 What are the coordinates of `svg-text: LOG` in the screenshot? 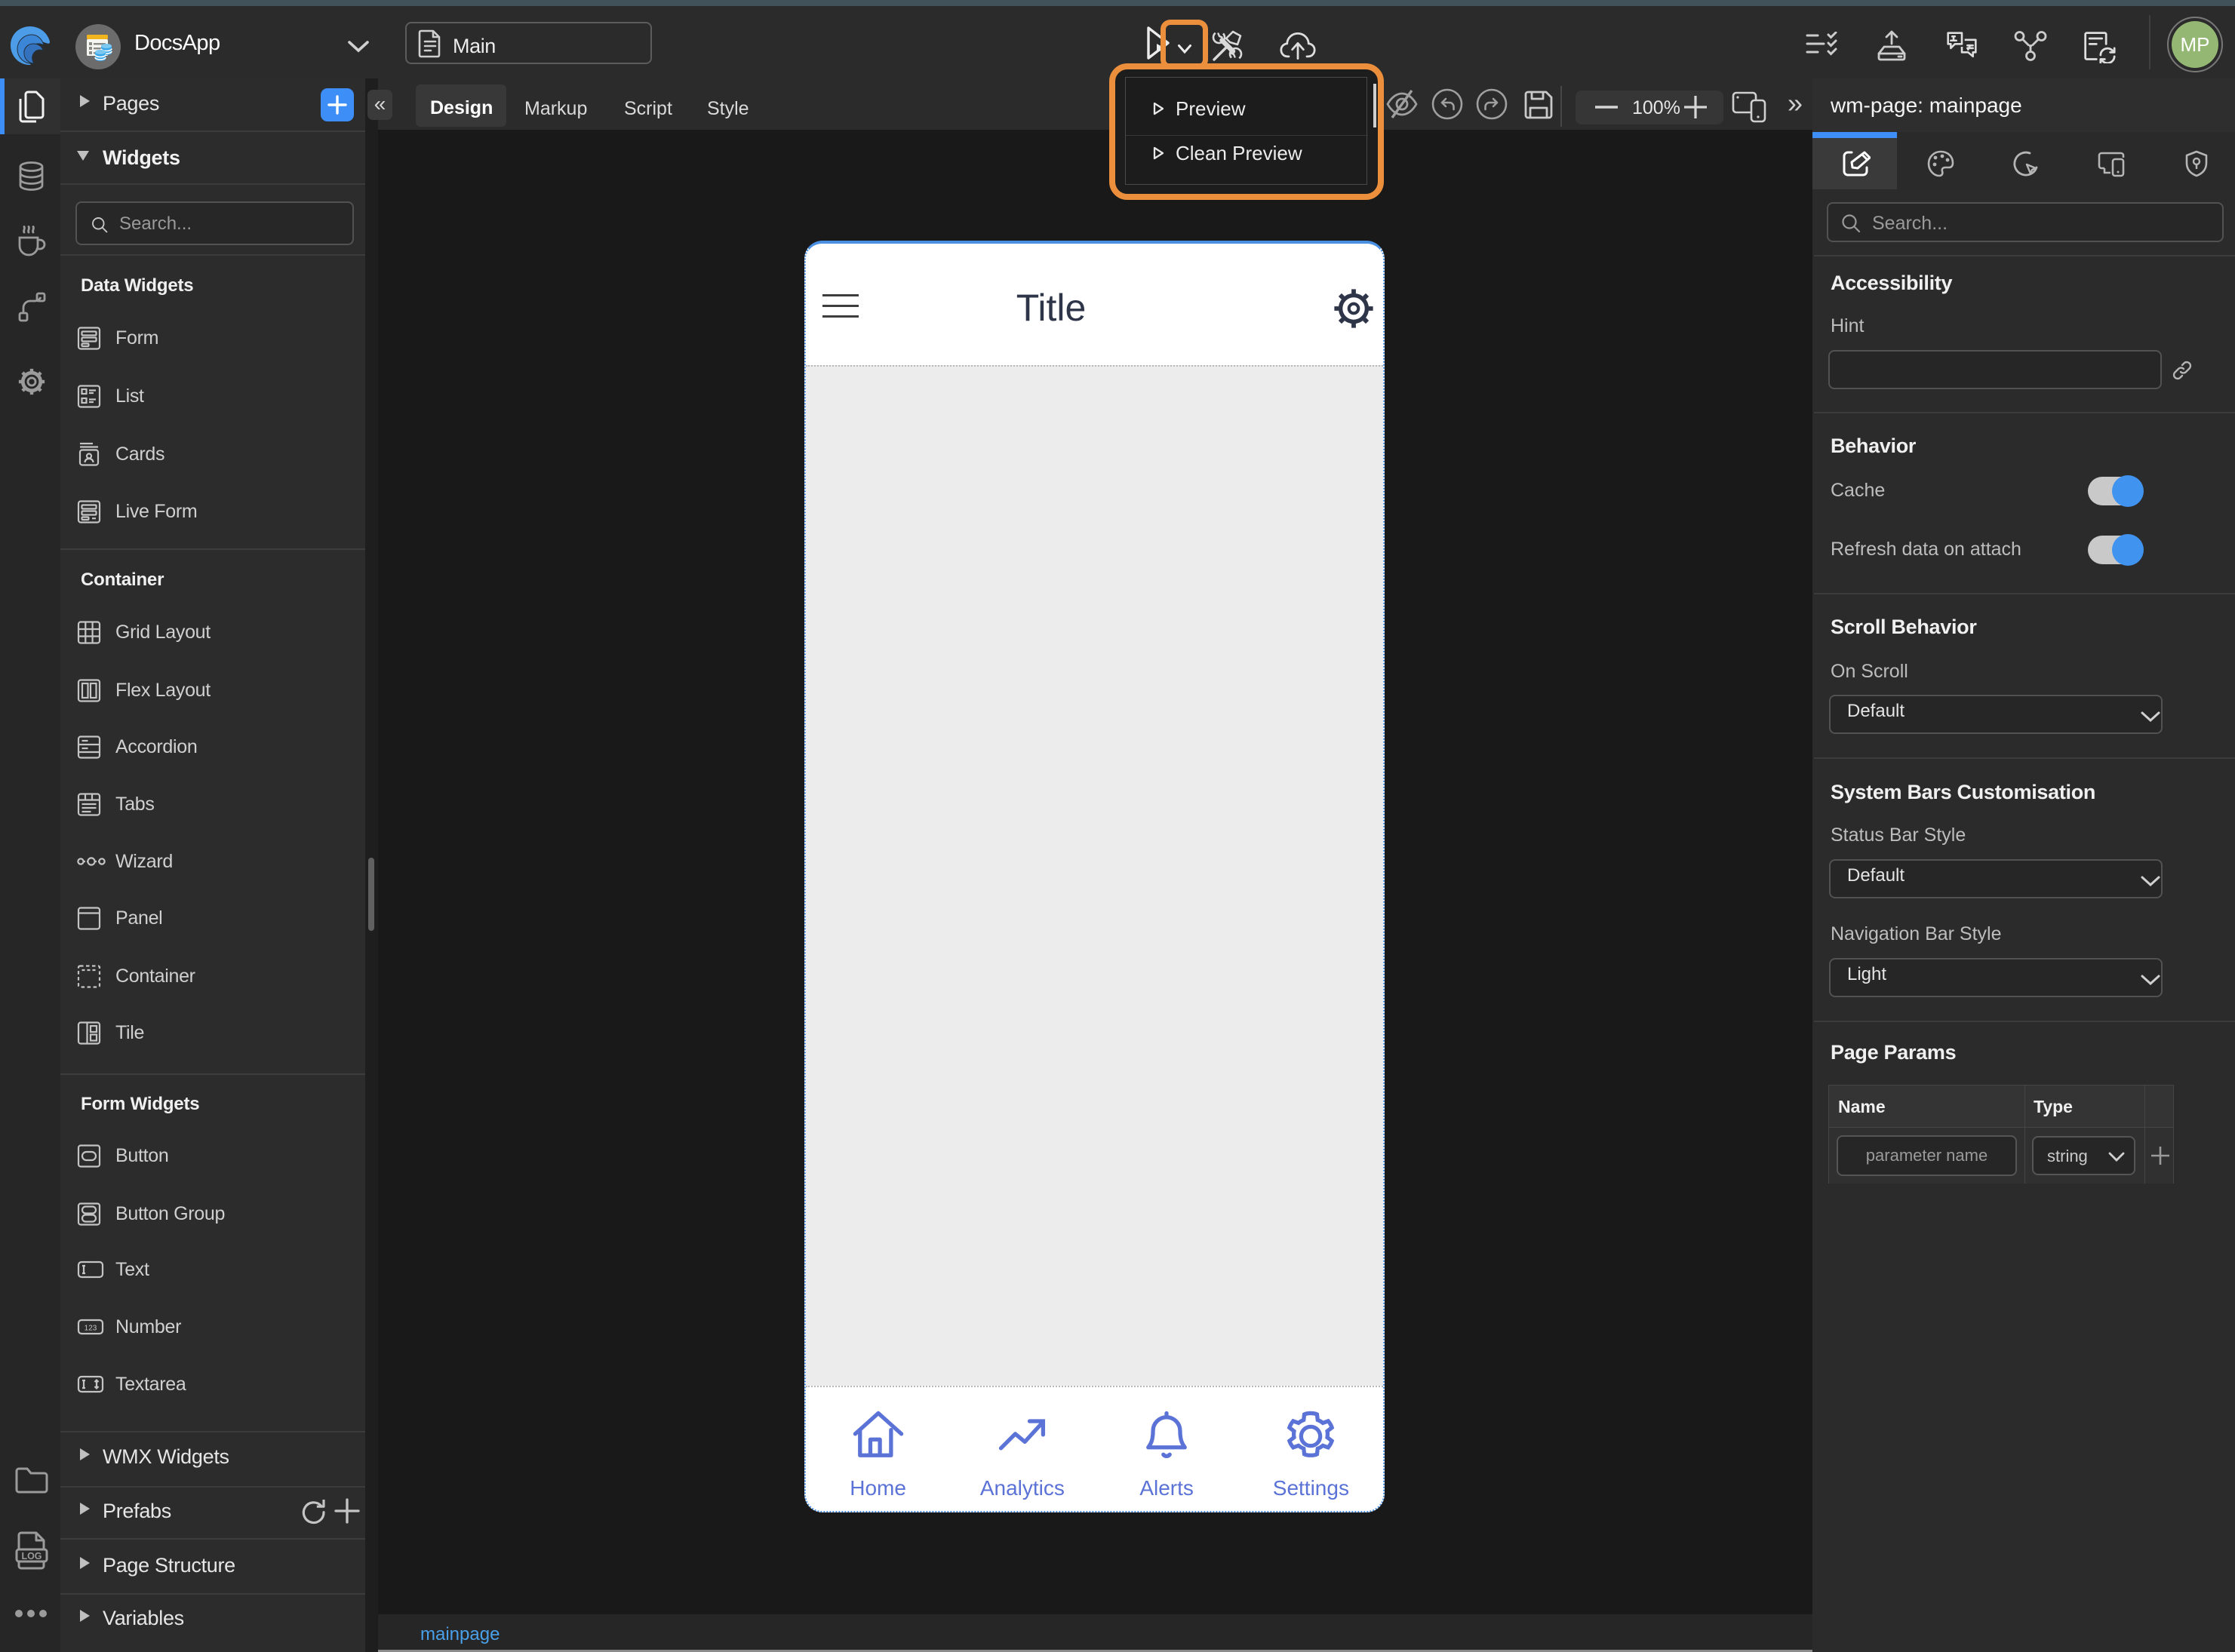 It's located at (32, 1556).